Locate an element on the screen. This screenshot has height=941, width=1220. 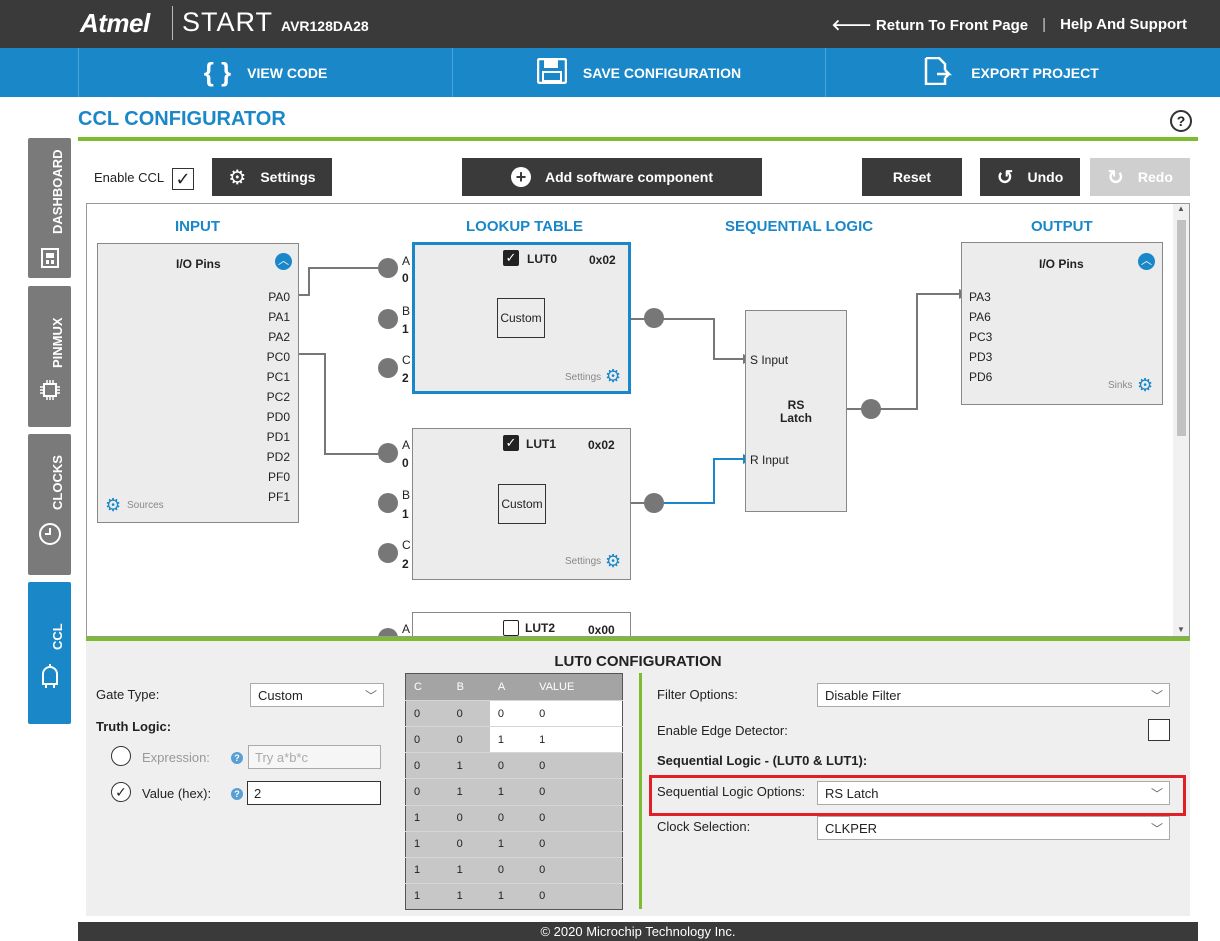
lut1-gate-box: Custom is located at coordinates (522, 504).